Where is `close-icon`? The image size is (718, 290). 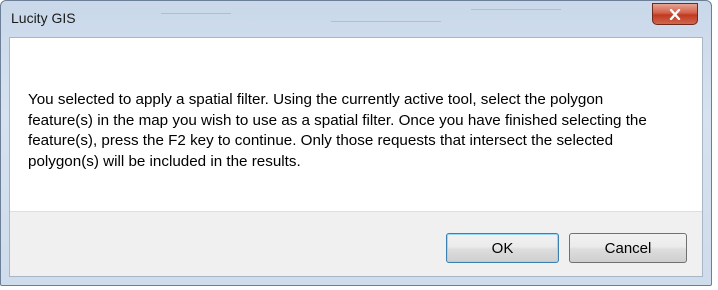
close-icon is located at coordinates (675, 14).